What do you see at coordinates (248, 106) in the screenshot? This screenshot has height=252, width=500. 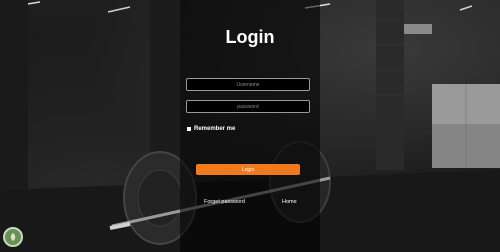 I see `password-input` at bounding box center [248, 106].